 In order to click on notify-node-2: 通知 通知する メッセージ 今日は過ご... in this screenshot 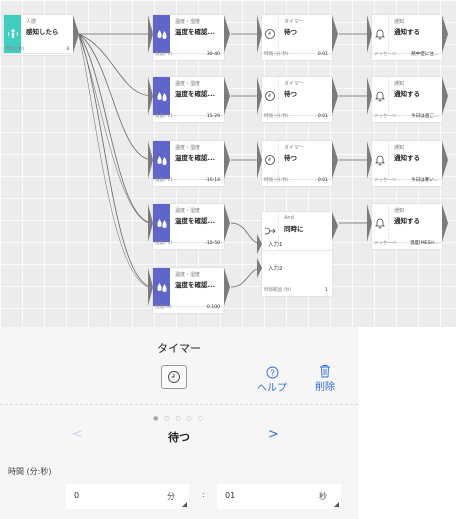, I will do `click(407, 99)`.